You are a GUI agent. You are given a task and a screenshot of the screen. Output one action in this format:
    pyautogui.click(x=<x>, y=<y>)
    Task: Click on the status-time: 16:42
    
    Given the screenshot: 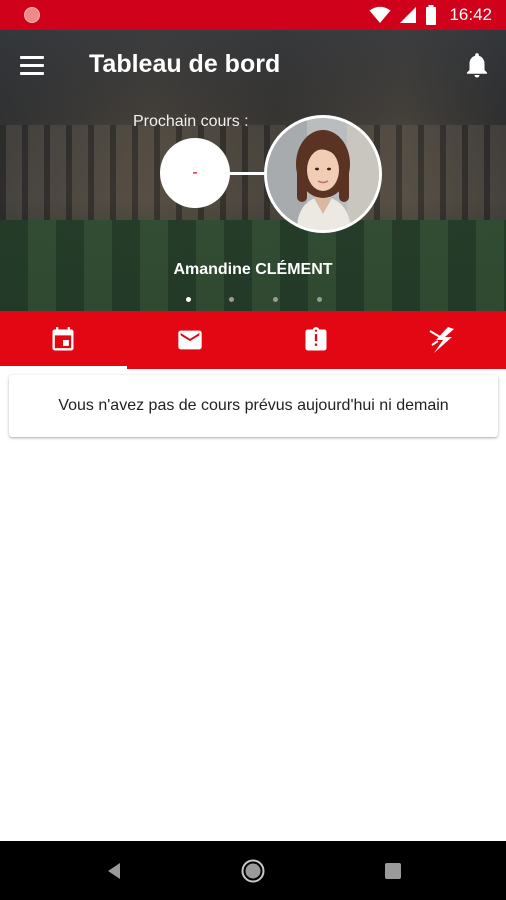 What is the action you would take?
    pyautogui.click(x=470, y=14)
    